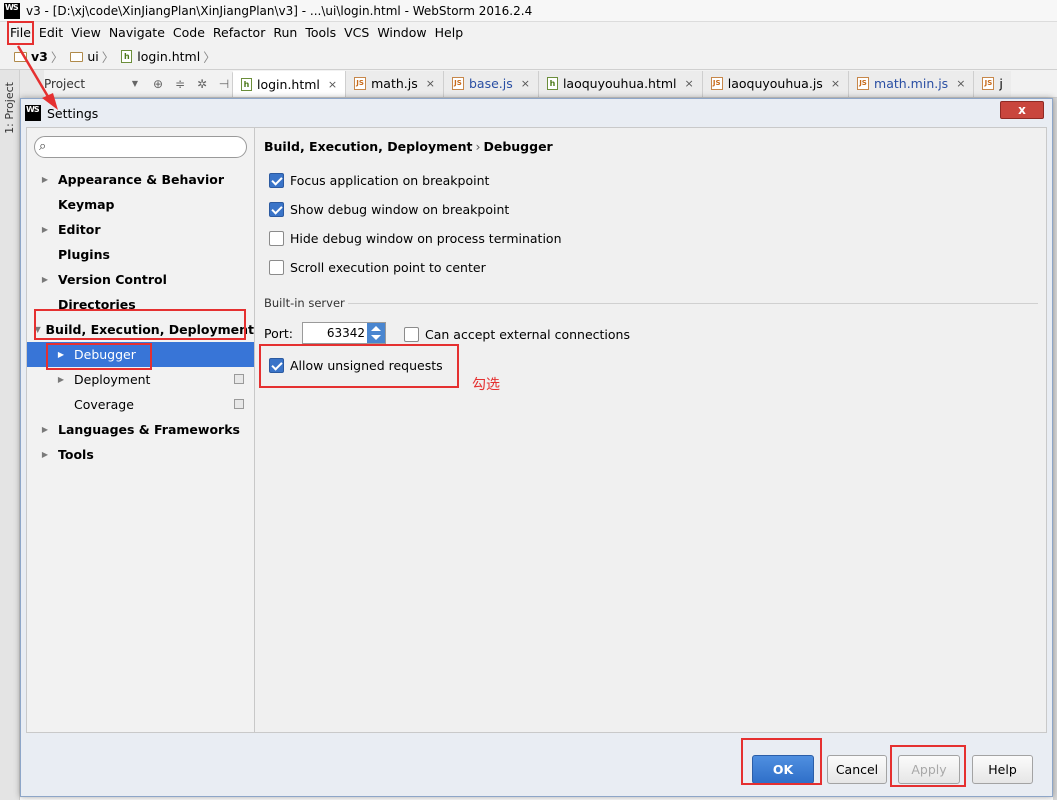  I want to click on tab-login-html: h login.html ×, so click(289, 83).